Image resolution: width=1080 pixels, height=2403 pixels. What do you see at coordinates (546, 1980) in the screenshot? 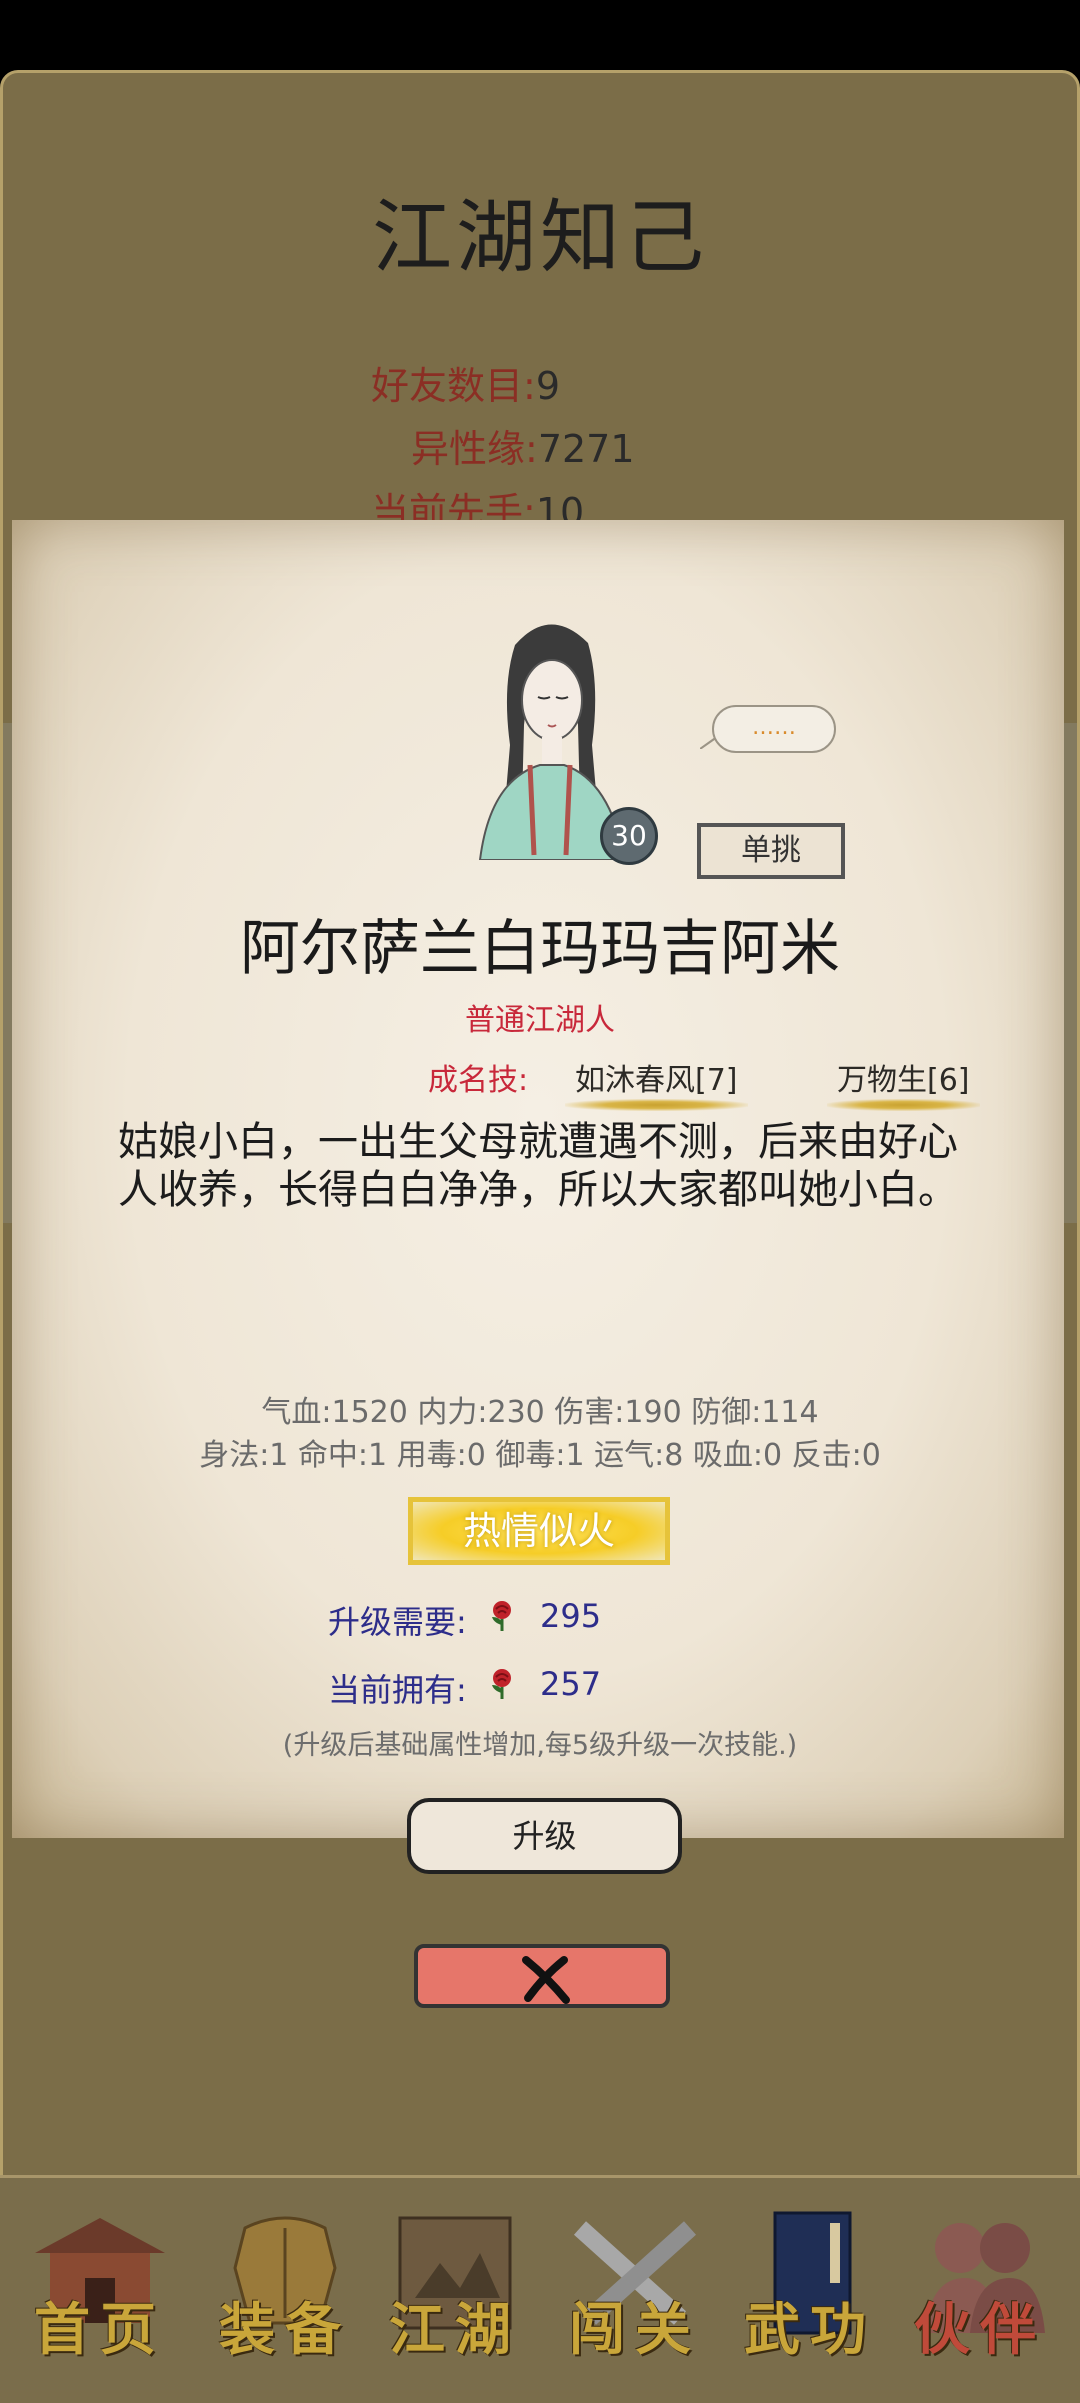
I see `close-icon` at bounding box center [546, 1980].